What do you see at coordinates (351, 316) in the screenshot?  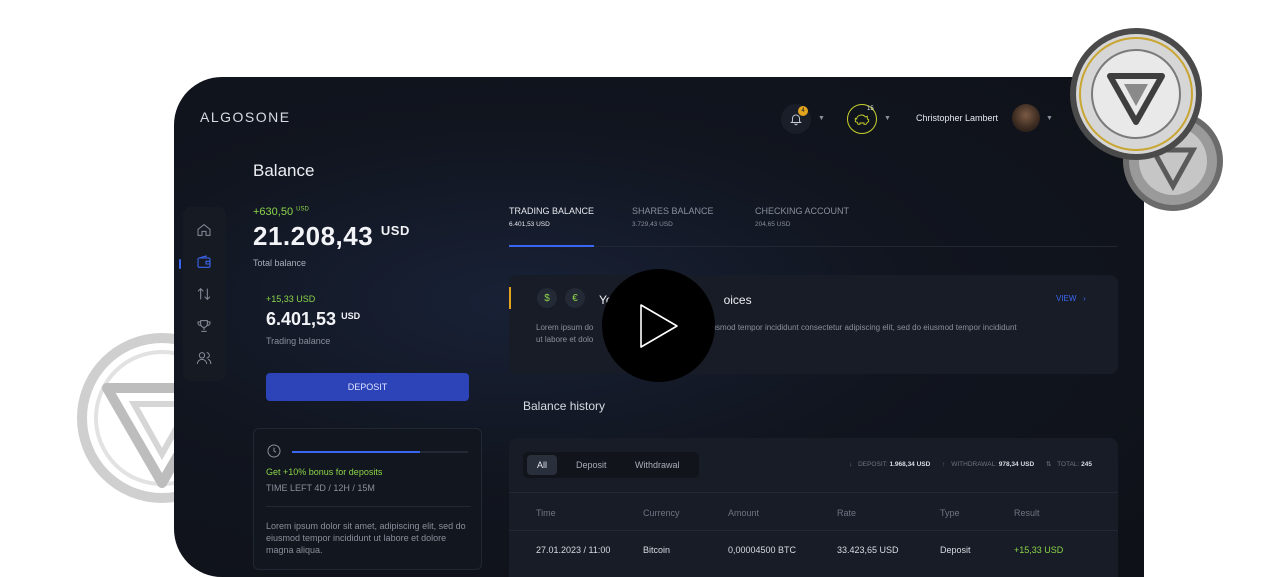 I see `trading-balance-unit: USD` at bounding box center [351, 316].